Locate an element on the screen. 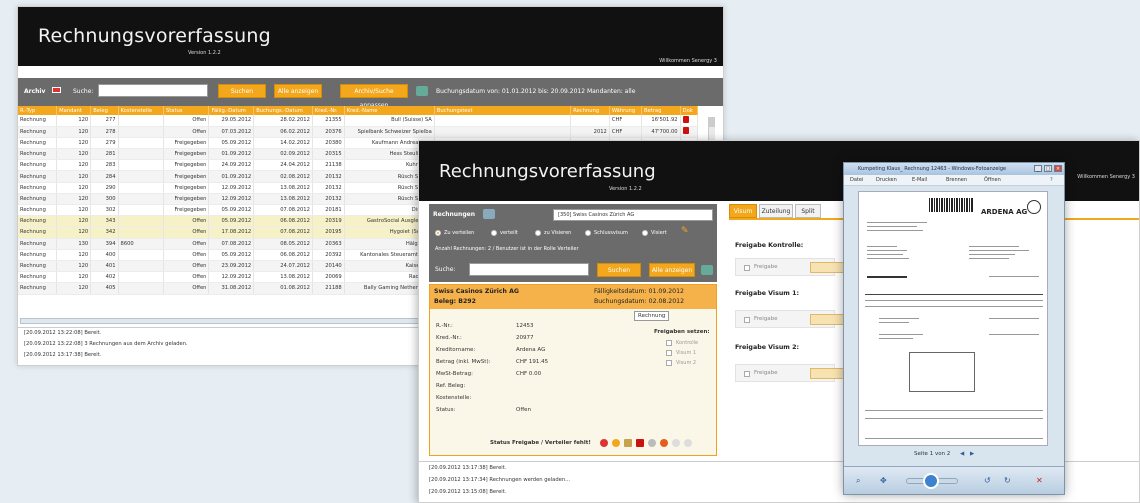  table-cell: 12.09.2012 is located at coordinates (231, 188).